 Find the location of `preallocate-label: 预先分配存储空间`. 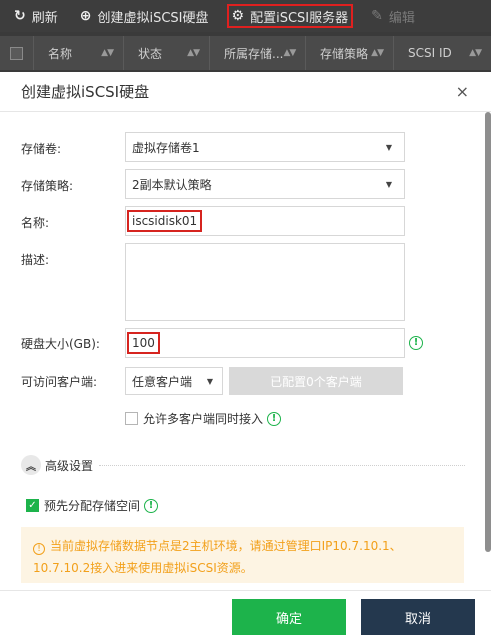

preallocate-label: 预先分配存储空间 is located at coordinates (92, 506).